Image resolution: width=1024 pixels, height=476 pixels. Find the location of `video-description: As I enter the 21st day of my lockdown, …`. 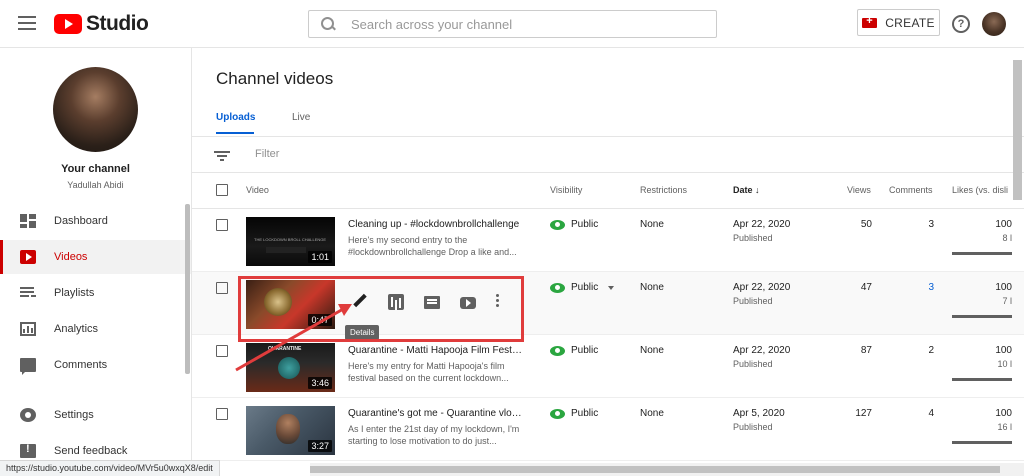

video-description: As I enter the 21st day of my lockdown, … is located at coordinates (434, 435).